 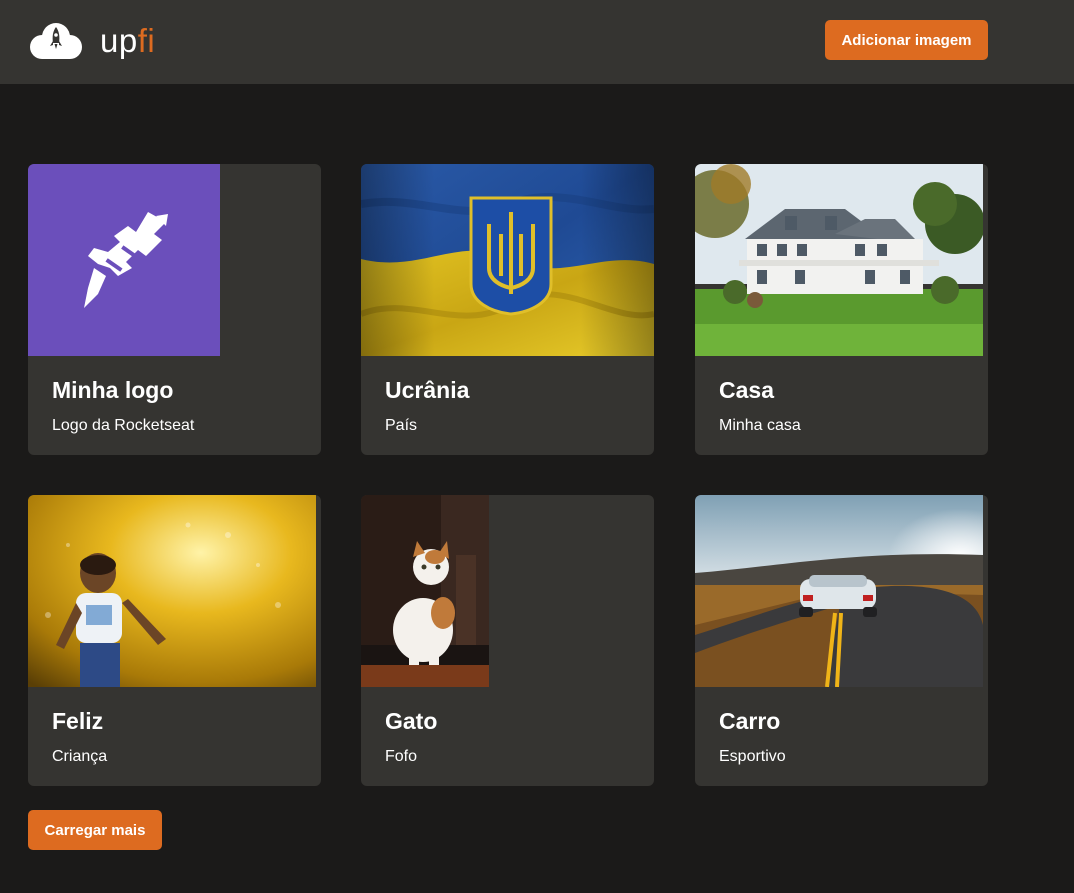 I want to click on card-image-rocketseat-logo, so click(x=124, y=260).